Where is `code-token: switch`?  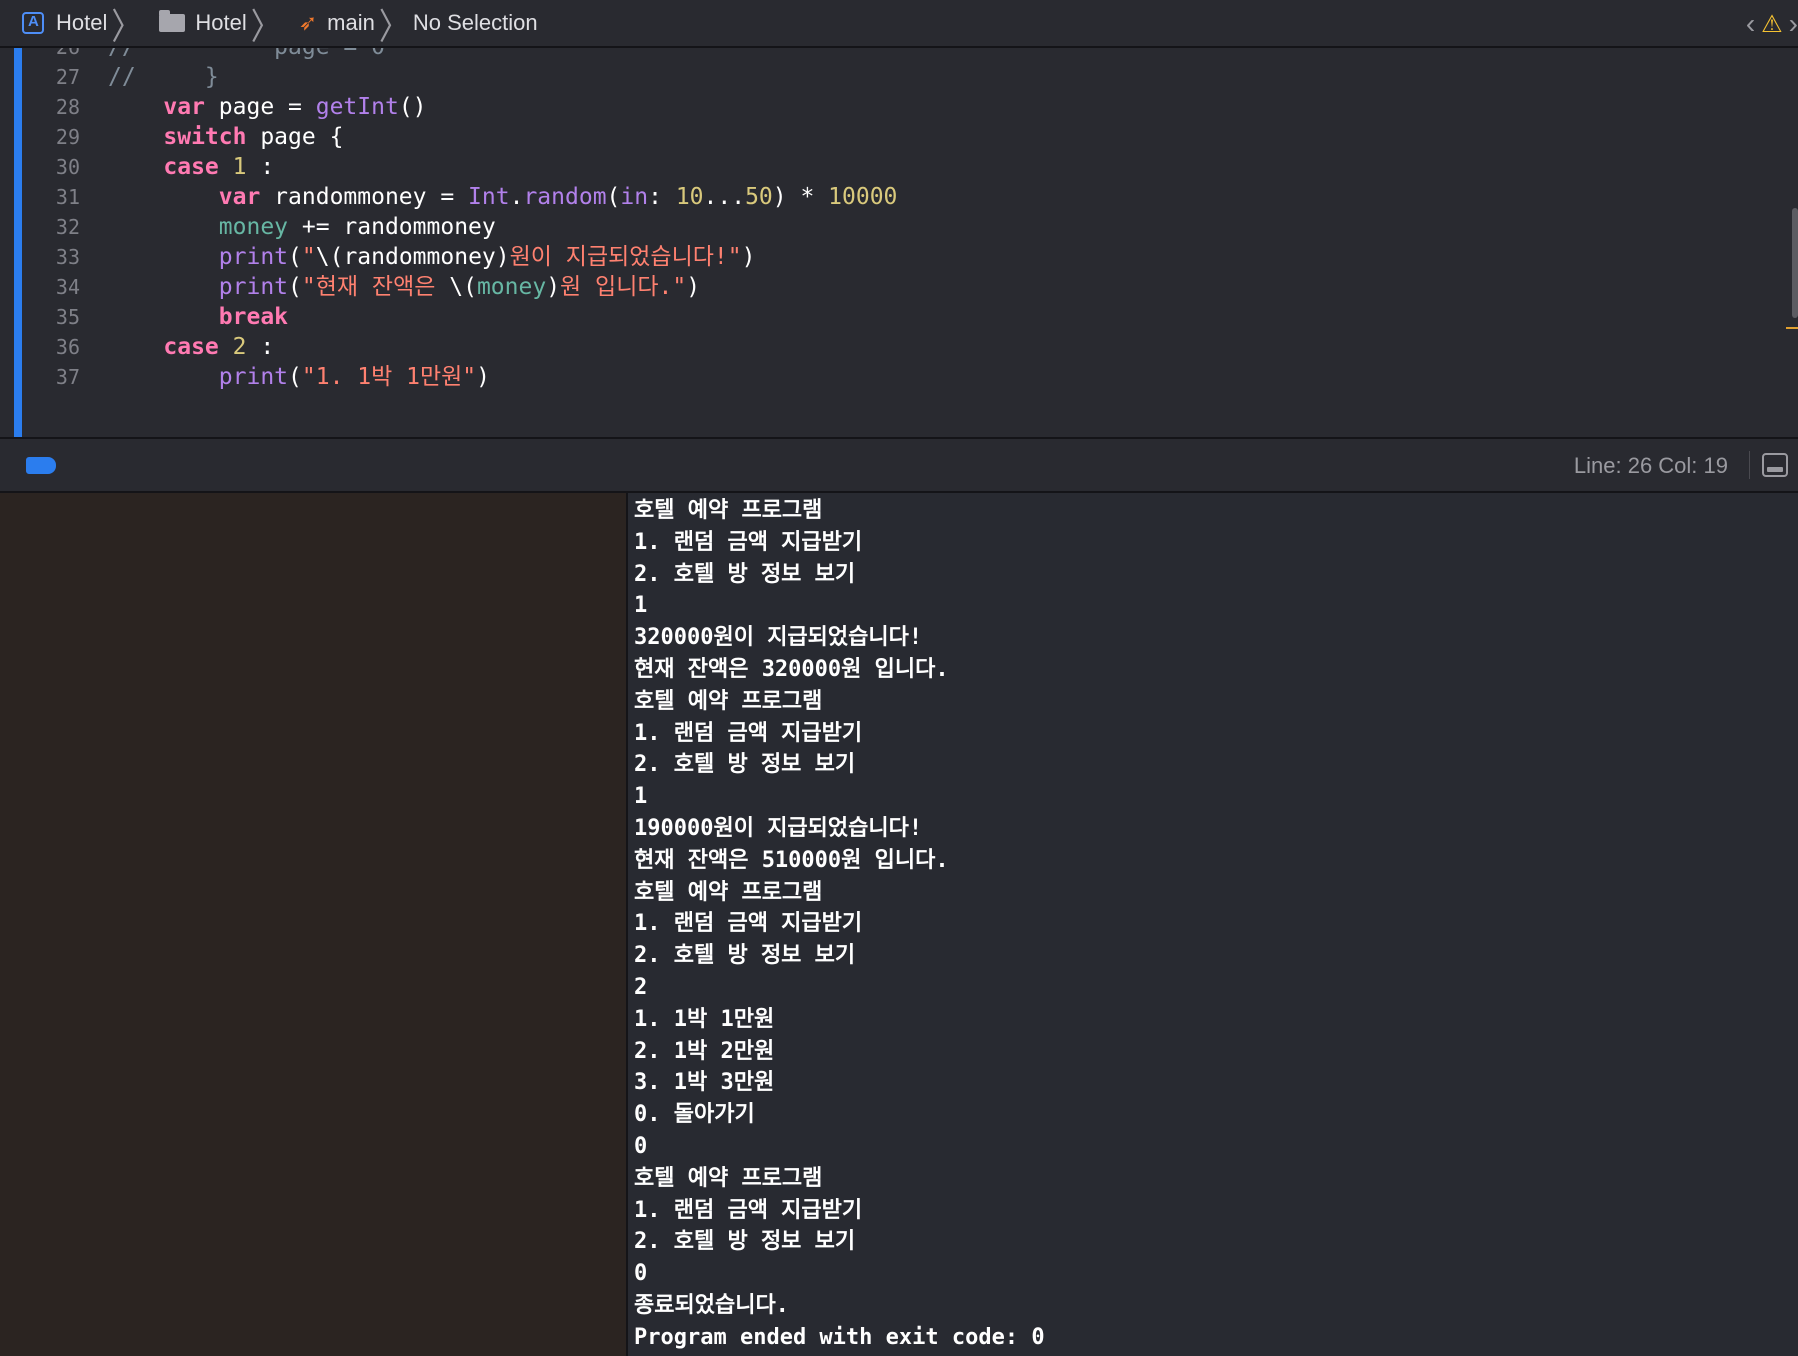 code-token: switch is located at coordinates (205, 137).